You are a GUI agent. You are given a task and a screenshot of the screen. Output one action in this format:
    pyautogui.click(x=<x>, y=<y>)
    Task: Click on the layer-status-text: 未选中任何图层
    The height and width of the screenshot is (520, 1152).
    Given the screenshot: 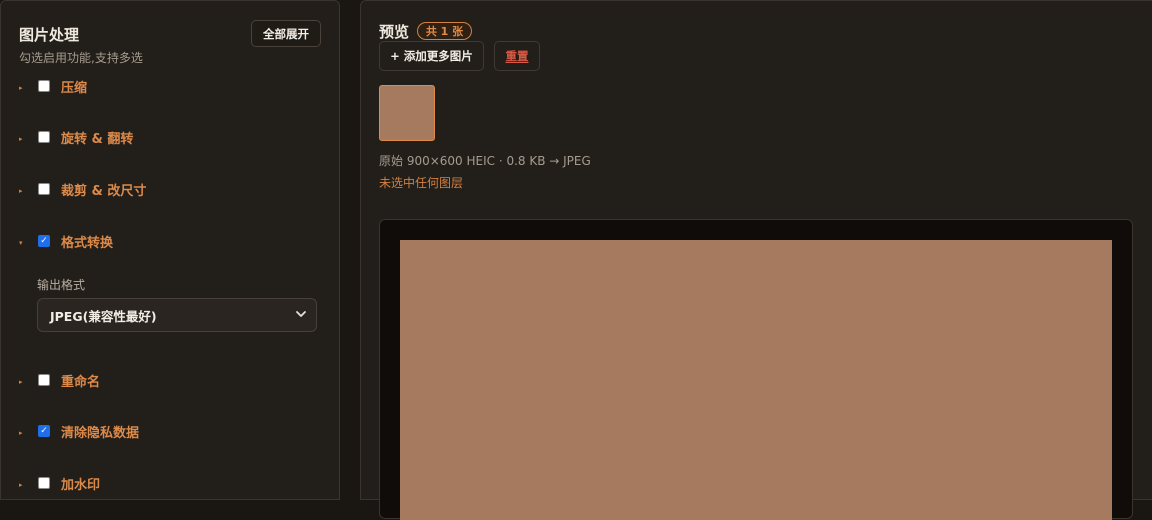 What is the action you would take?
    pyautogui.click(x=421, y=183)
    